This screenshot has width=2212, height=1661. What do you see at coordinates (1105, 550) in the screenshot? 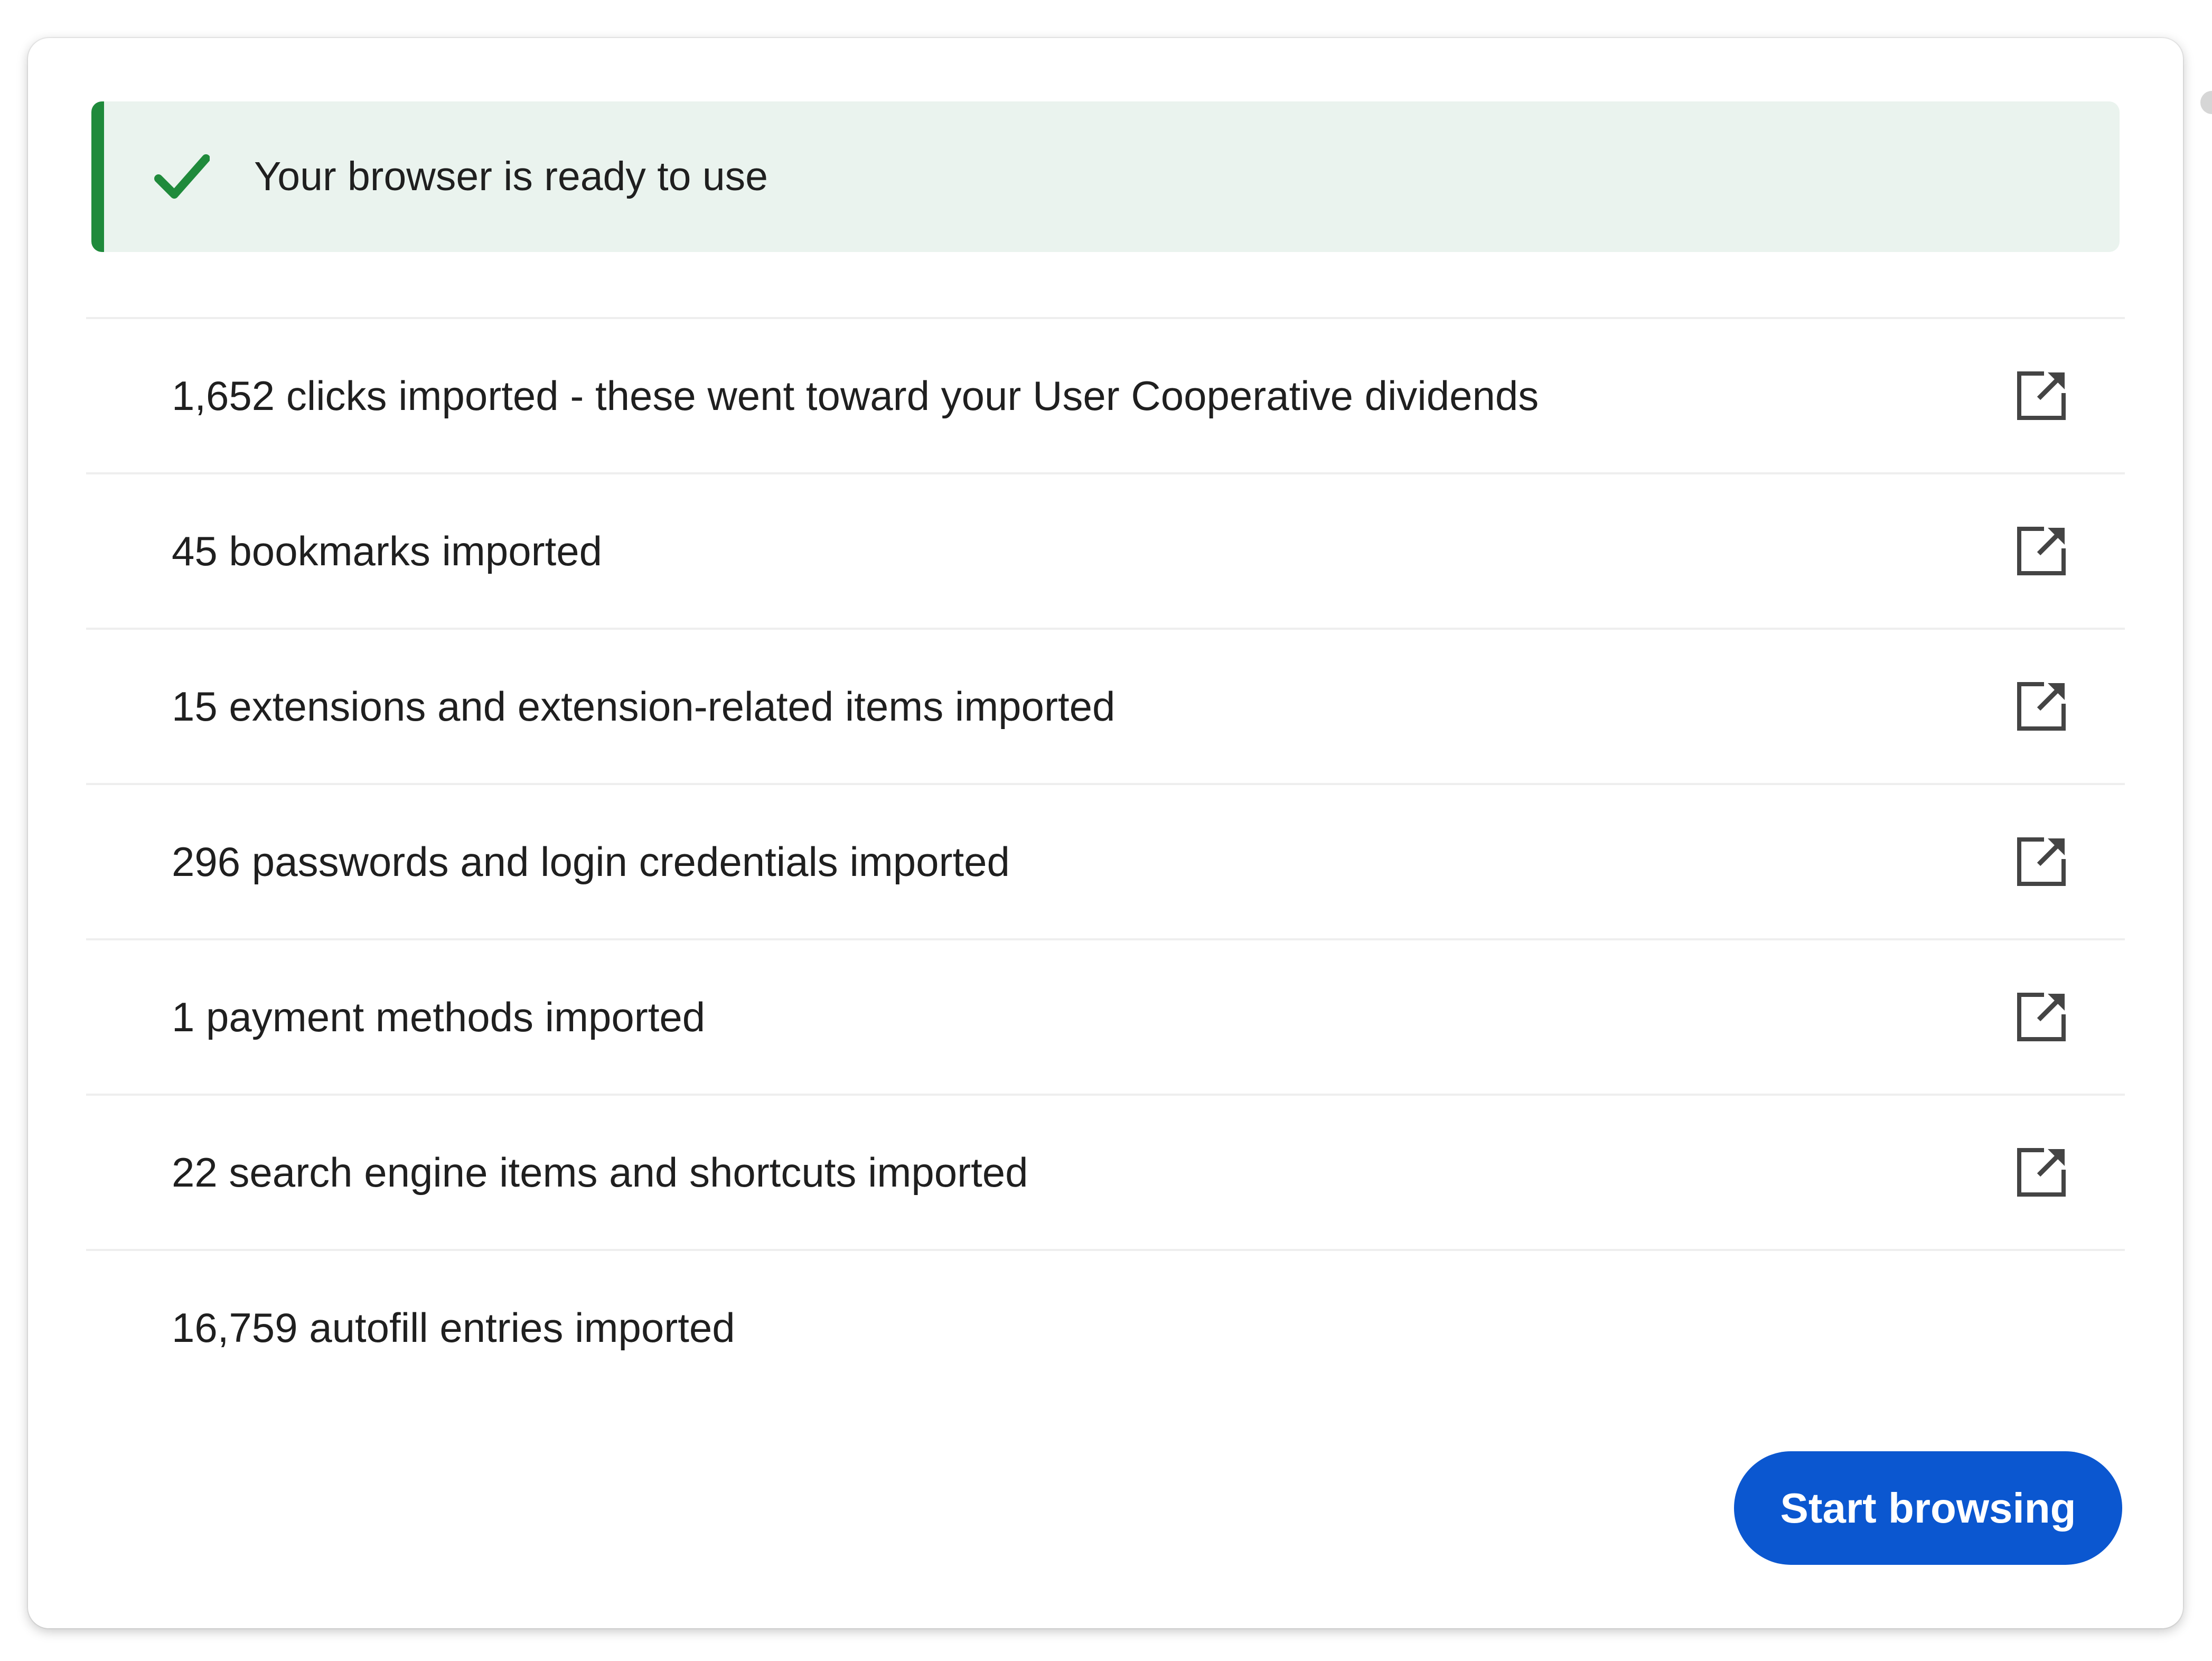
I see `list-item-bookmarks: 45 bookmarks imported` at bounding box center [1105, 550].